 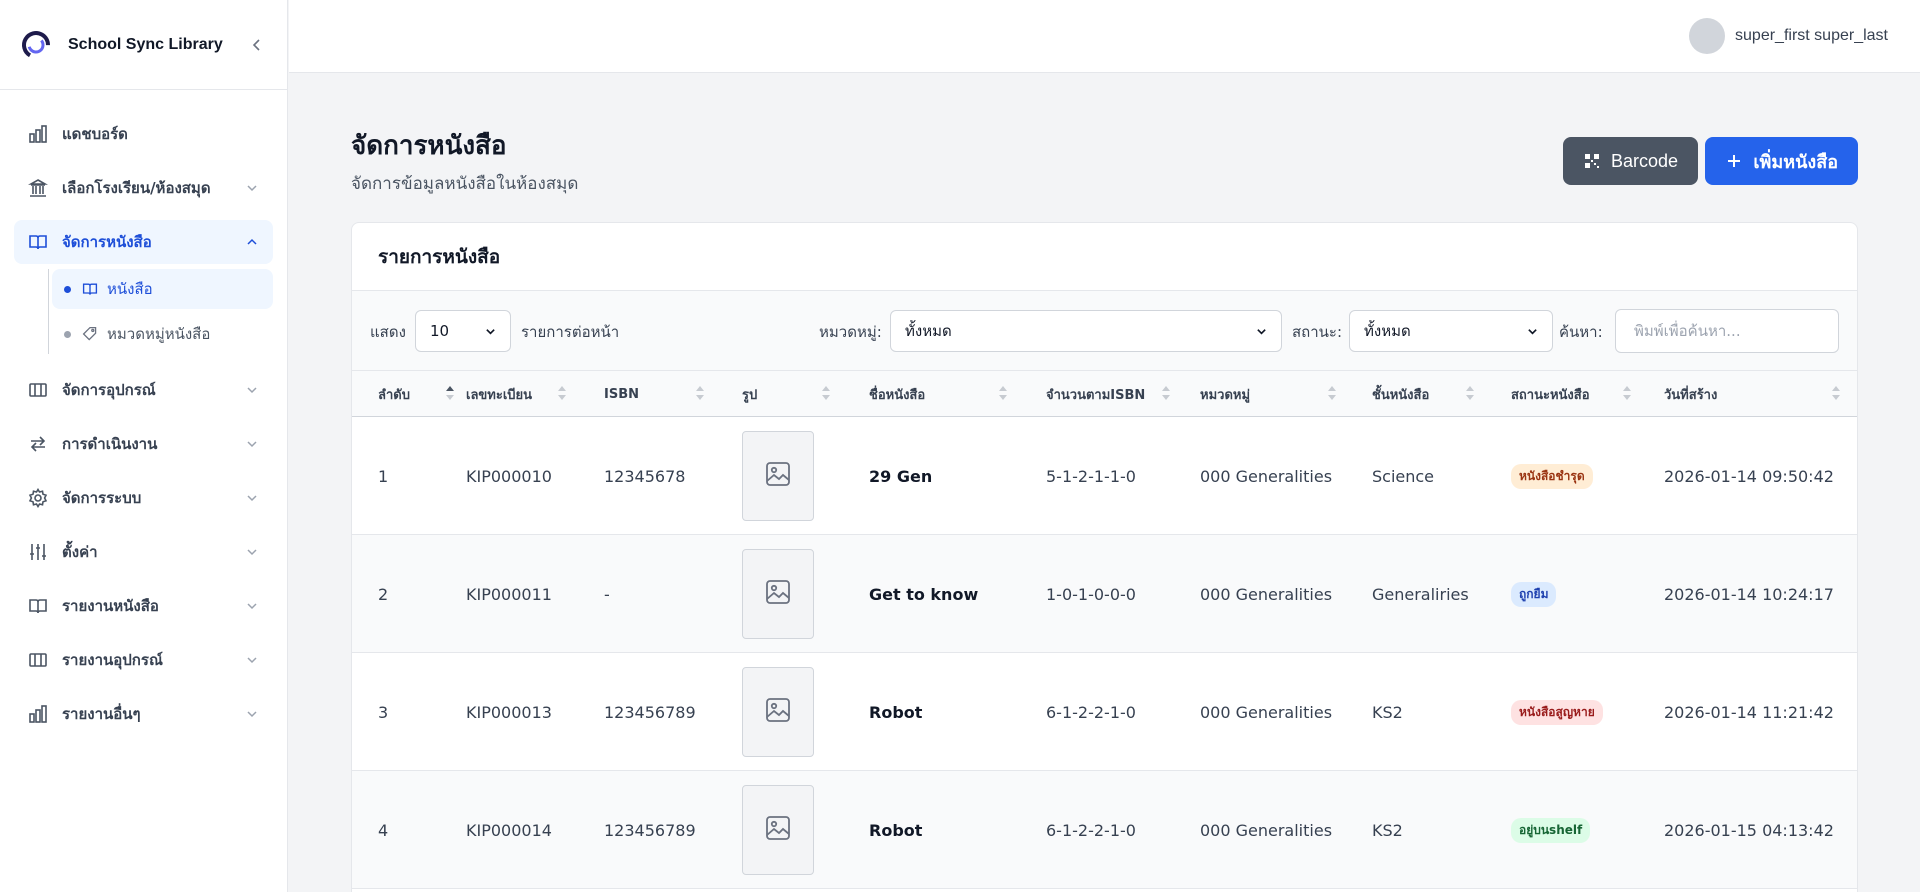 I want to click on per-page-select: 10, so click(x=463, y=331).